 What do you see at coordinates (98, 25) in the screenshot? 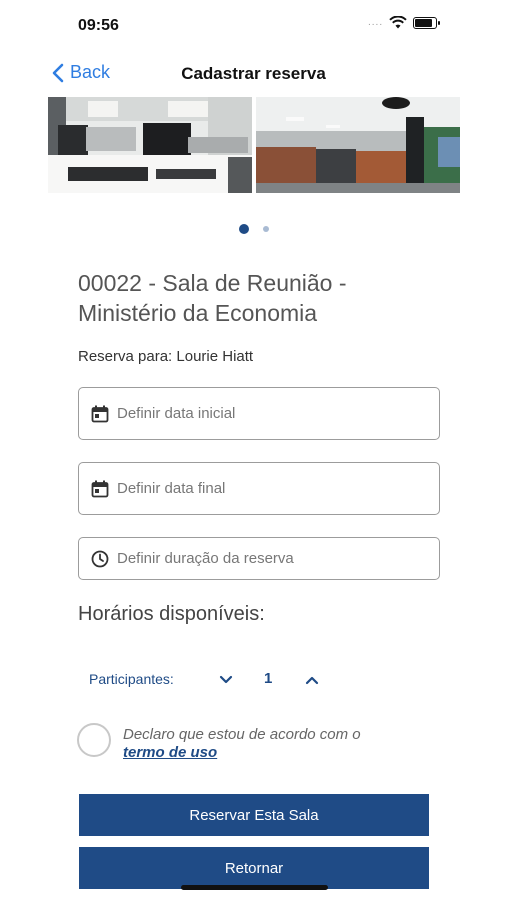
I see `status-time: 09:56` at bounding box center [98, 25].